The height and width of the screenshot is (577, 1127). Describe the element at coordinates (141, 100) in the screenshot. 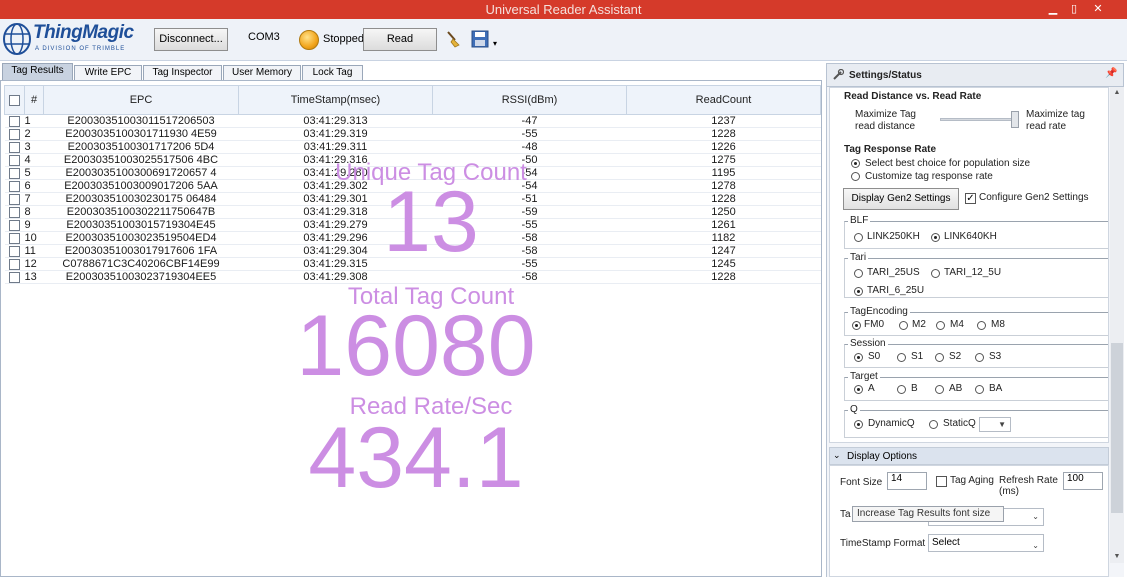

I see `column-header-epc: EPC` at that location.